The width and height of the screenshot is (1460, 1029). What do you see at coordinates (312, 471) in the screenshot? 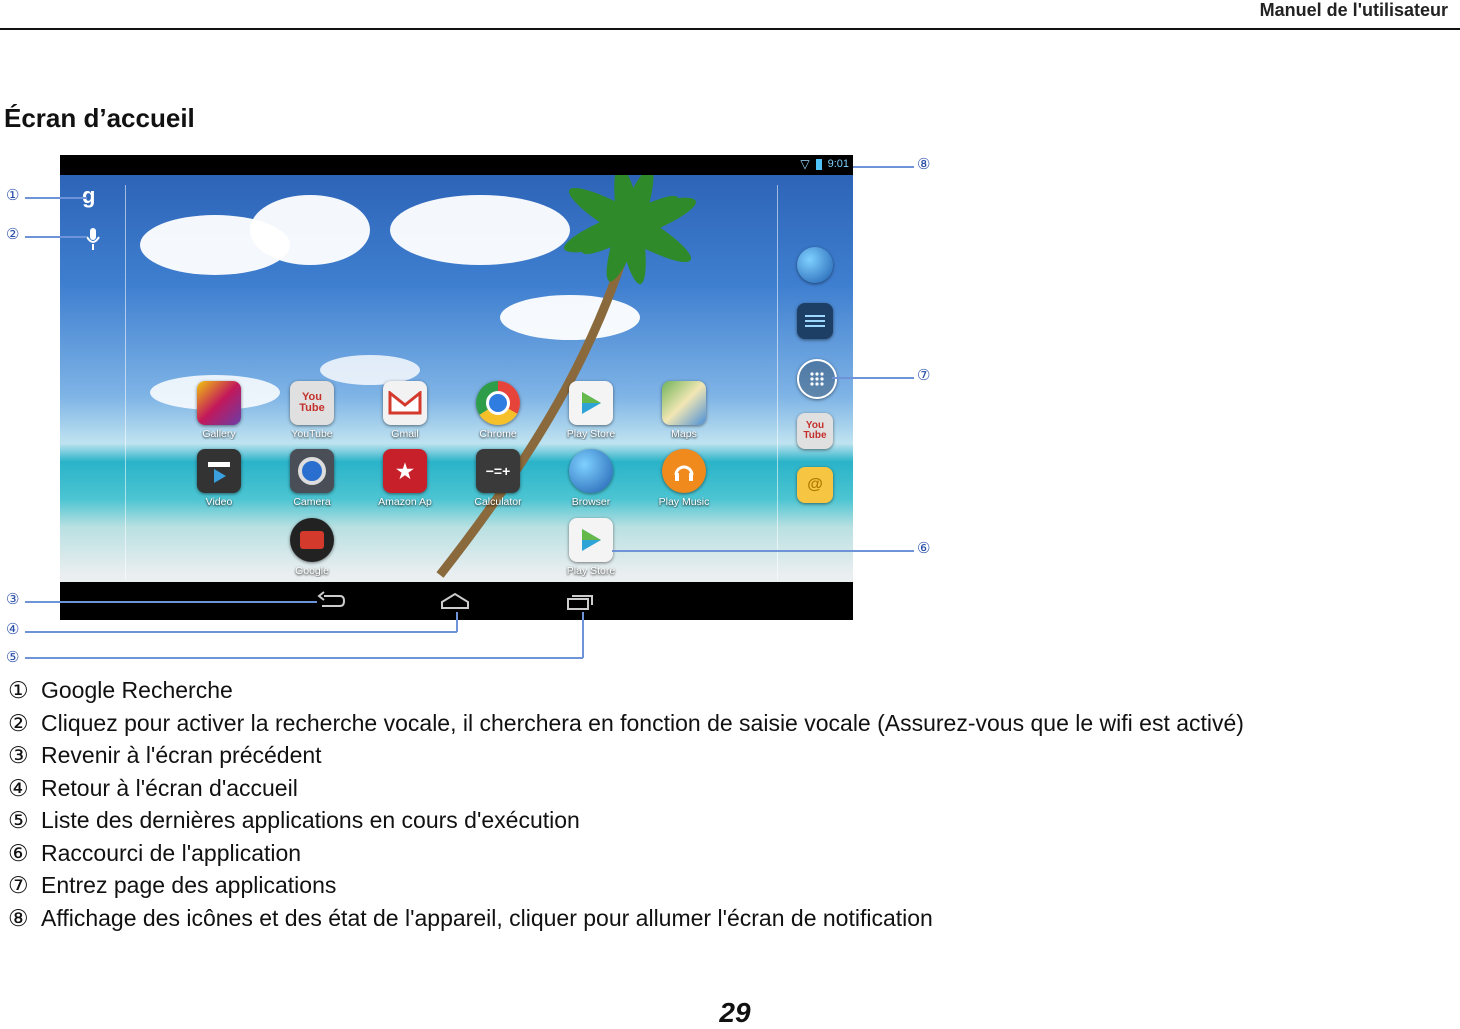
I see `camera-icon` at bounding box center [312, 471].